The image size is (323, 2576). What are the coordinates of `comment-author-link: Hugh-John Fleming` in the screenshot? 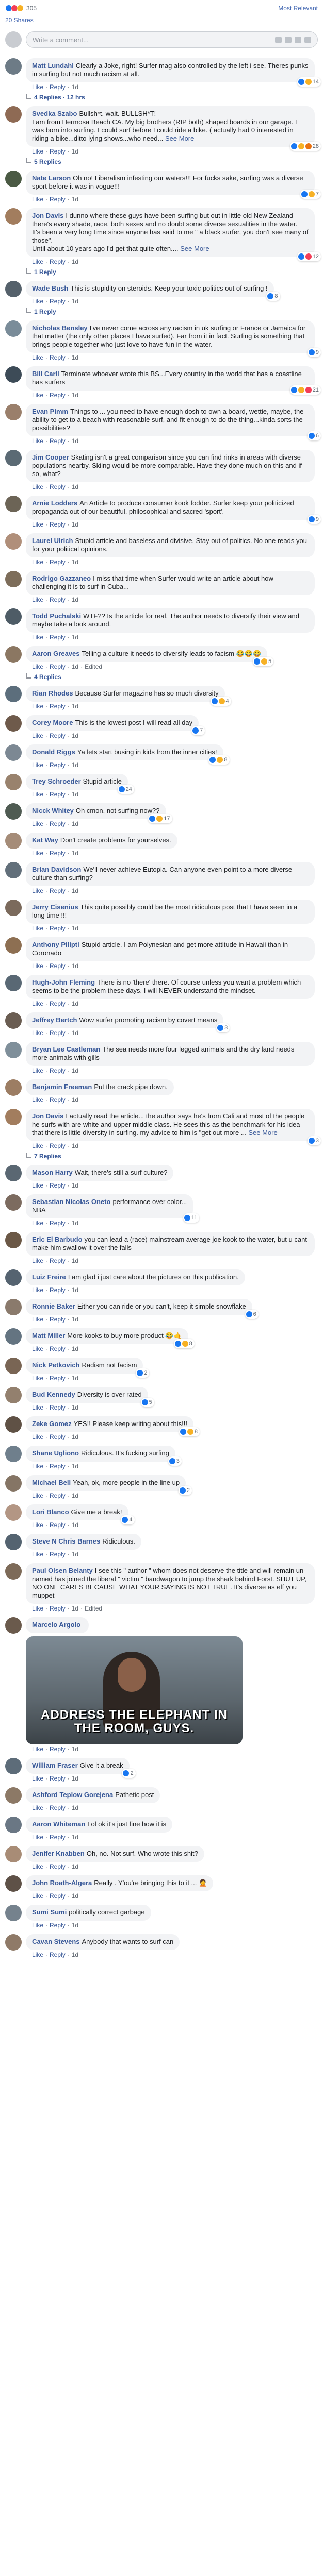 It's located at (63, 982).